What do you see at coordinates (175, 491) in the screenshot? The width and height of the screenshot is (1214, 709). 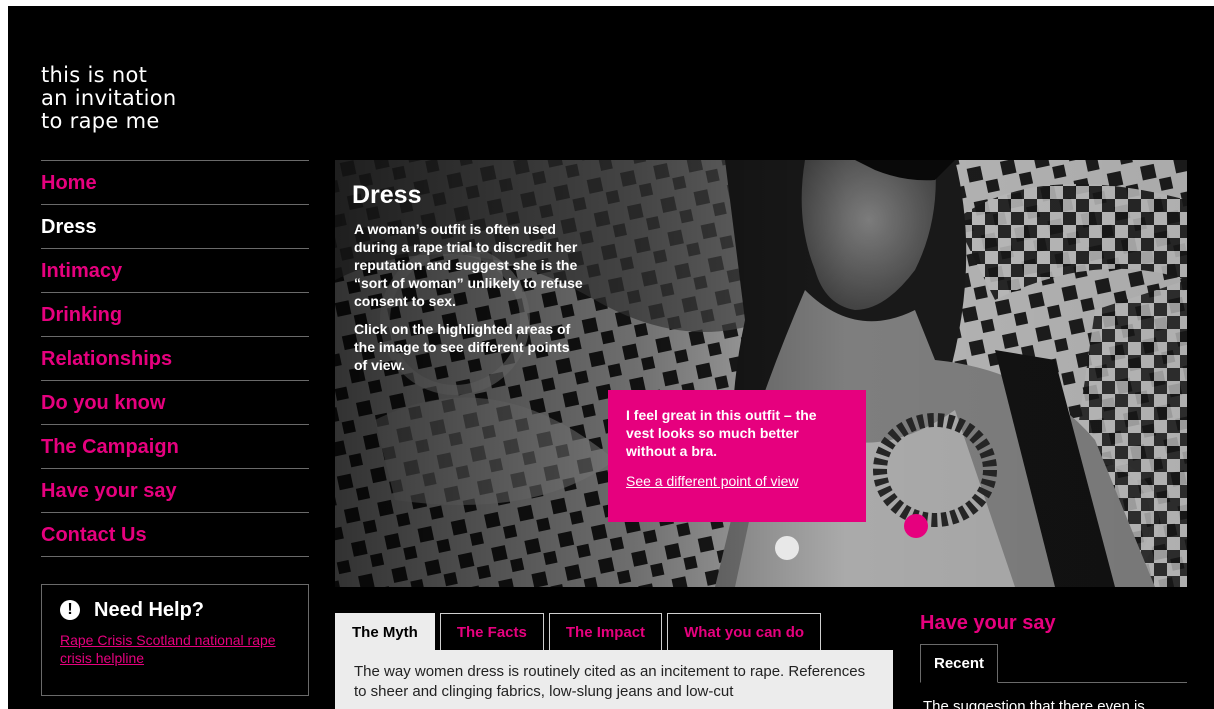 I see `nav-item-have-your-say: Have your say` at bounding box center [175, 491].